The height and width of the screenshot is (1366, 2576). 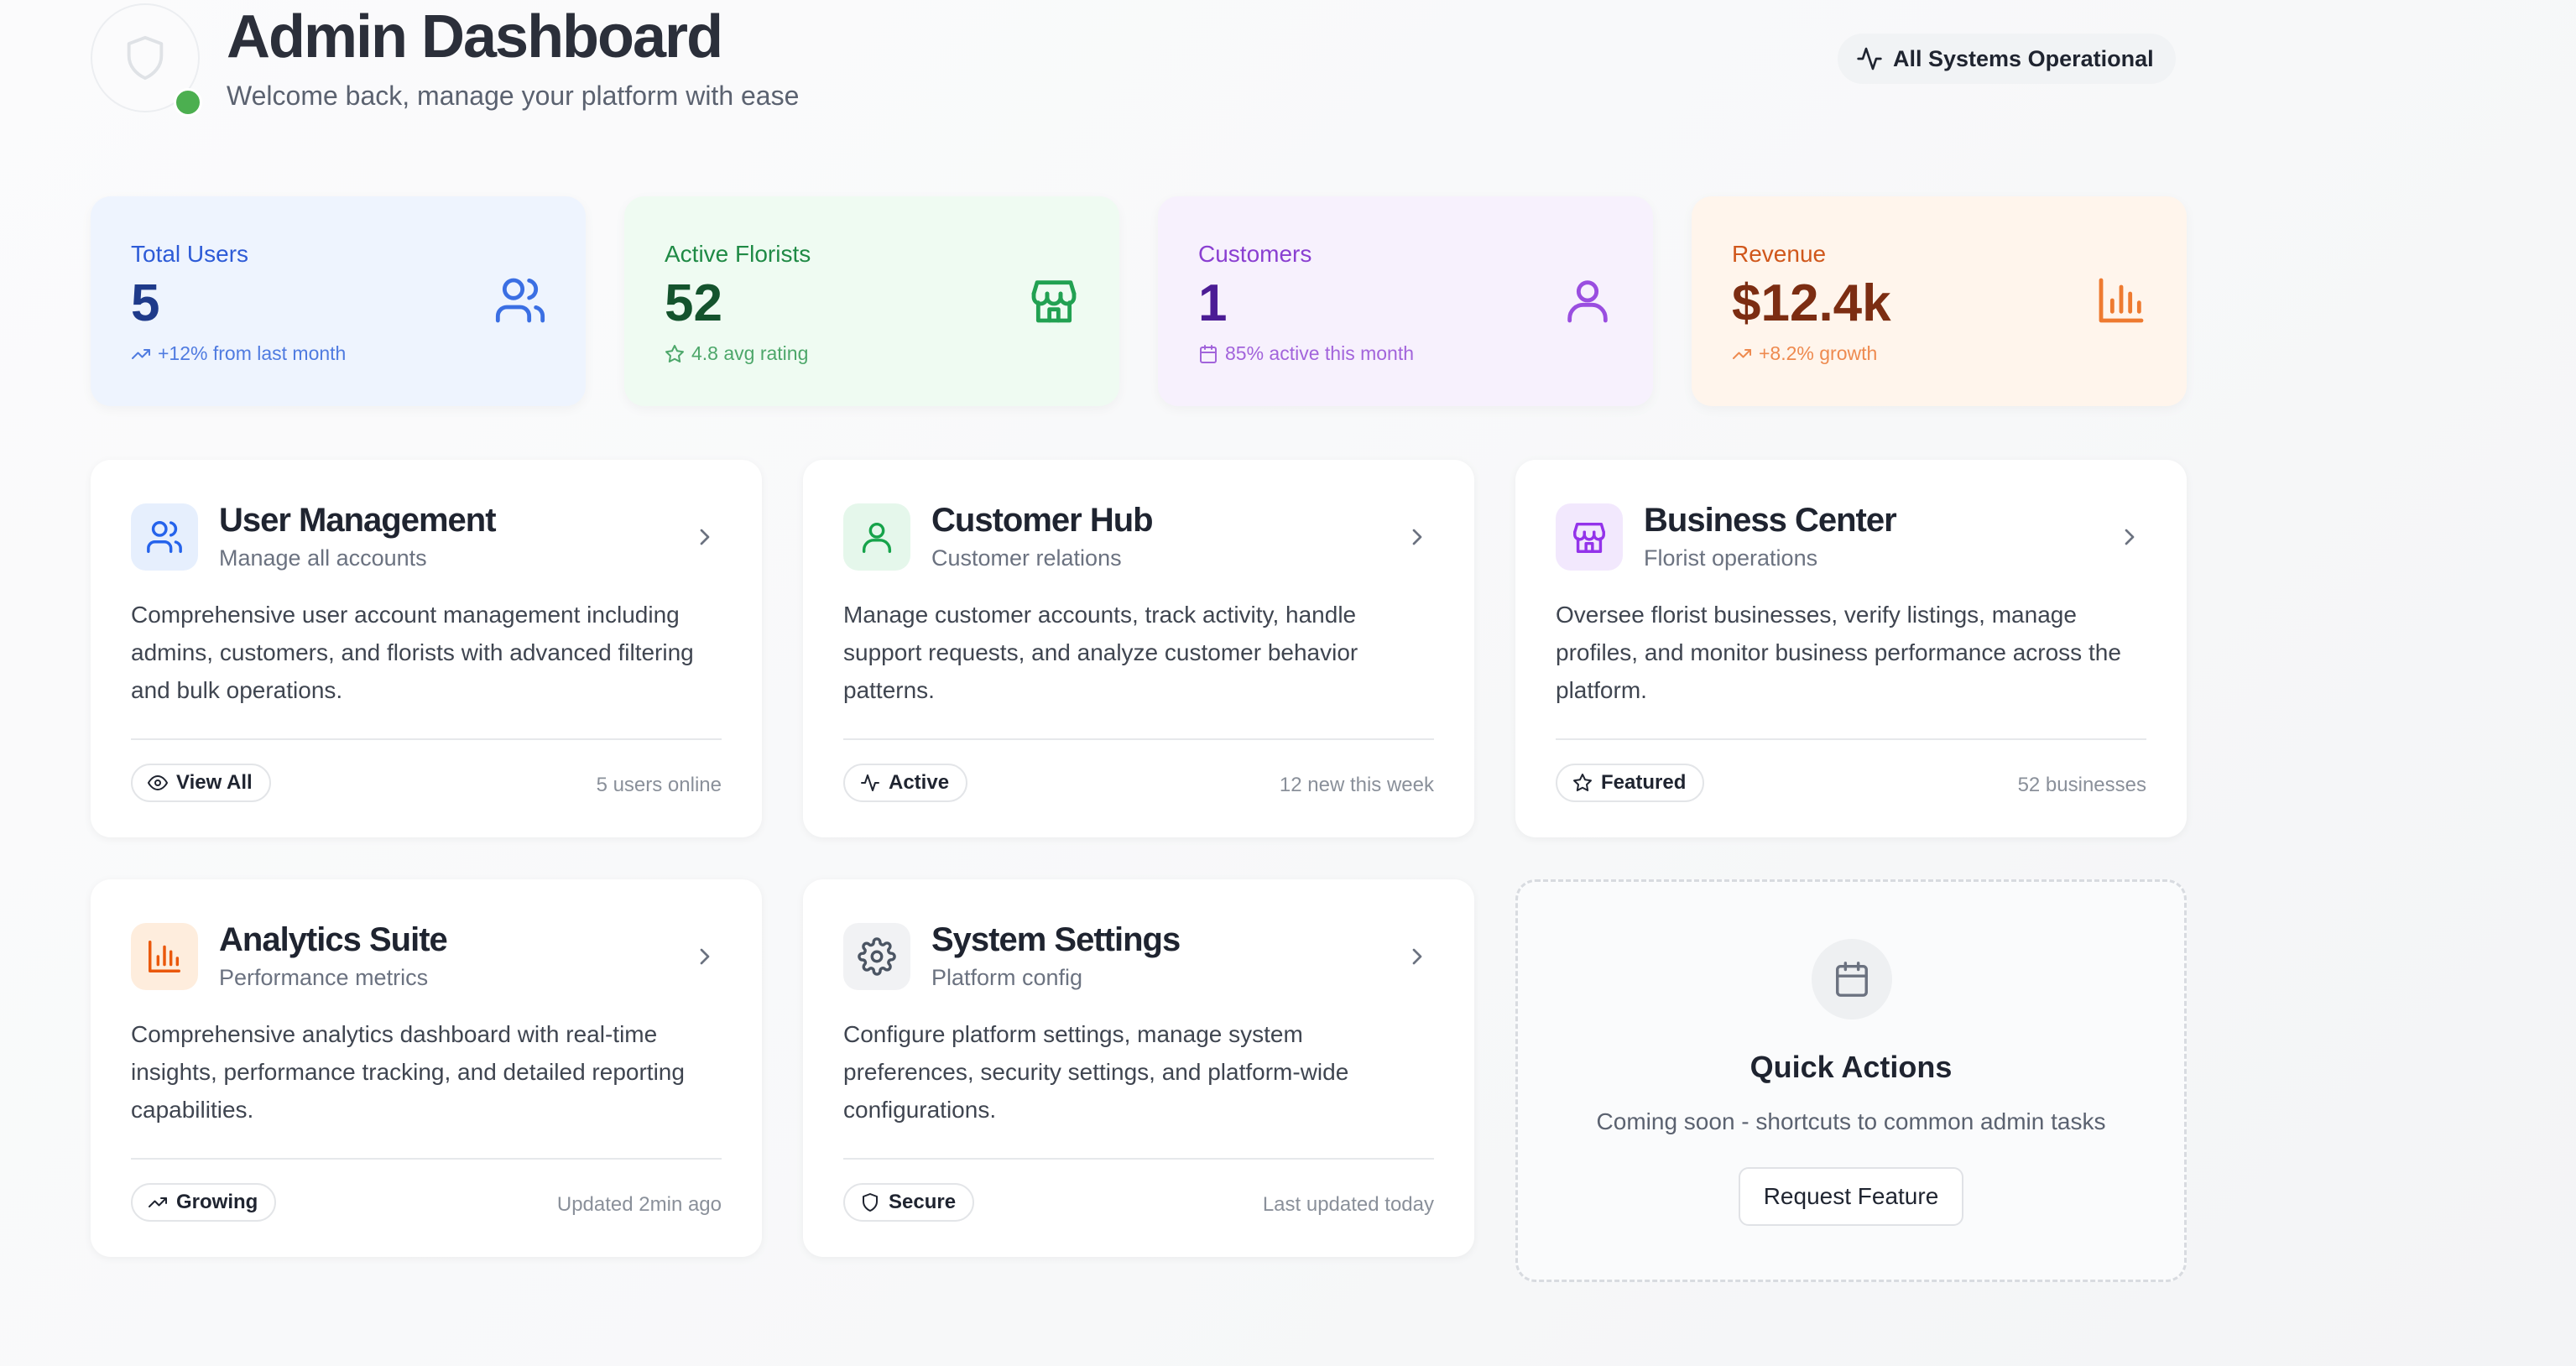 What do you see at coordinates (324, 977) in the screenshot?
I see `card-subtitle: Performance metrics` at bounding box center [324, 977].